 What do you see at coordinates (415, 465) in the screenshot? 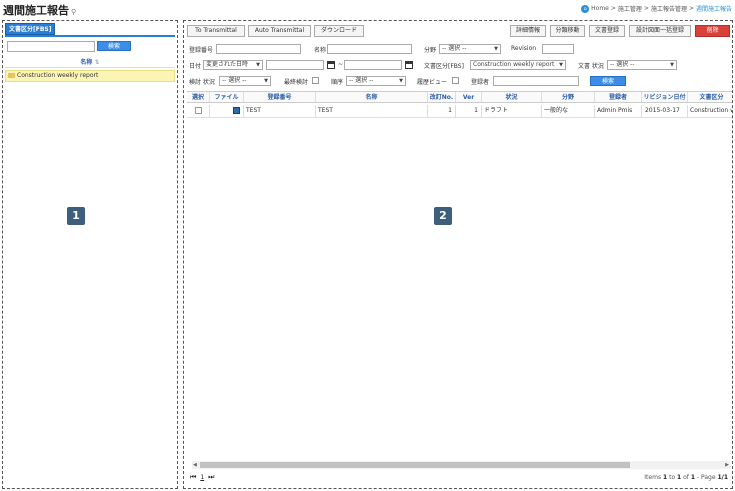
I see `scrollbar-thumb` at bounding box center [415, 465].